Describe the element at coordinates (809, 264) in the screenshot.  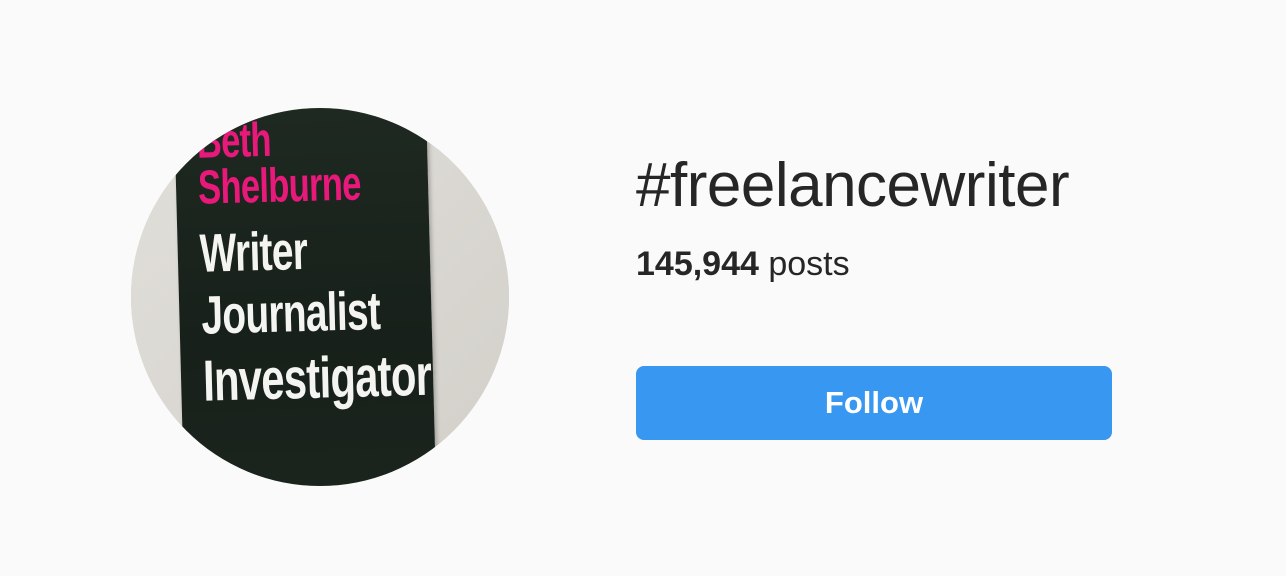
I see `post-count-label: posts` at that location.